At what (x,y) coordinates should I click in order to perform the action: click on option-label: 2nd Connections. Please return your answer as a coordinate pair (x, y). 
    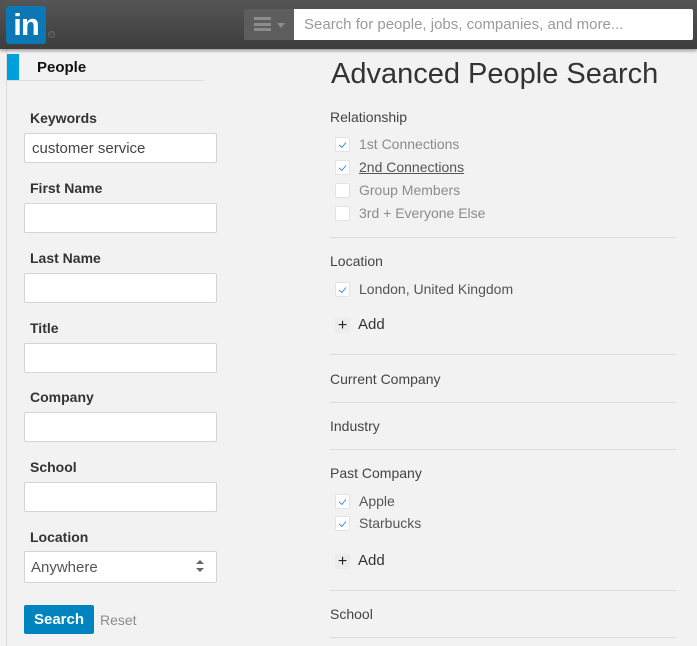
    Looking at the image, I should click on (412, 167).